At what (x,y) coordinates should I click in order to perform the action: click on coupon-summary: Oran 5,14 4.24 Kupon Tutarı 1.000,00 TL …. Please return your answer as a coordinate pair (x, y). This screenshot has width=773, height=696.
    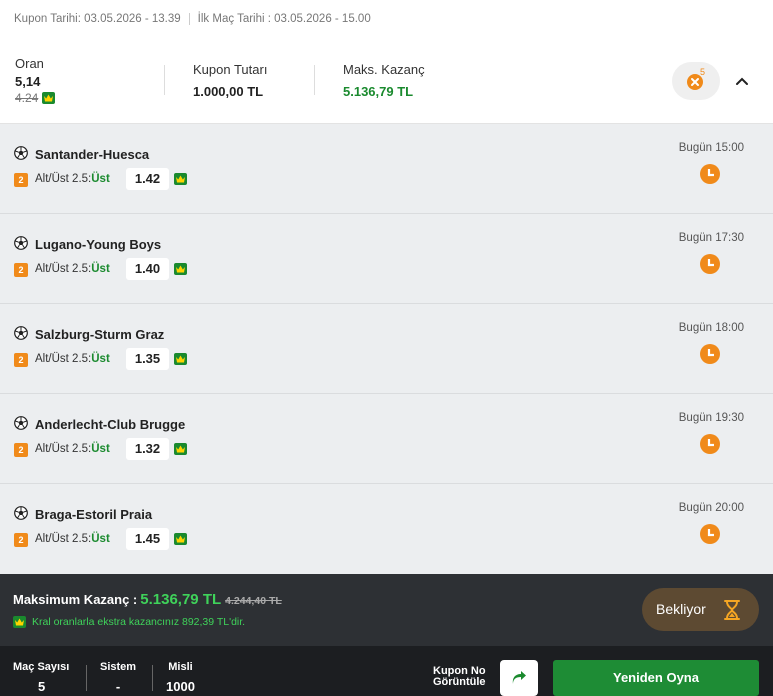
    Looking at the image, I should click on (386, 82).